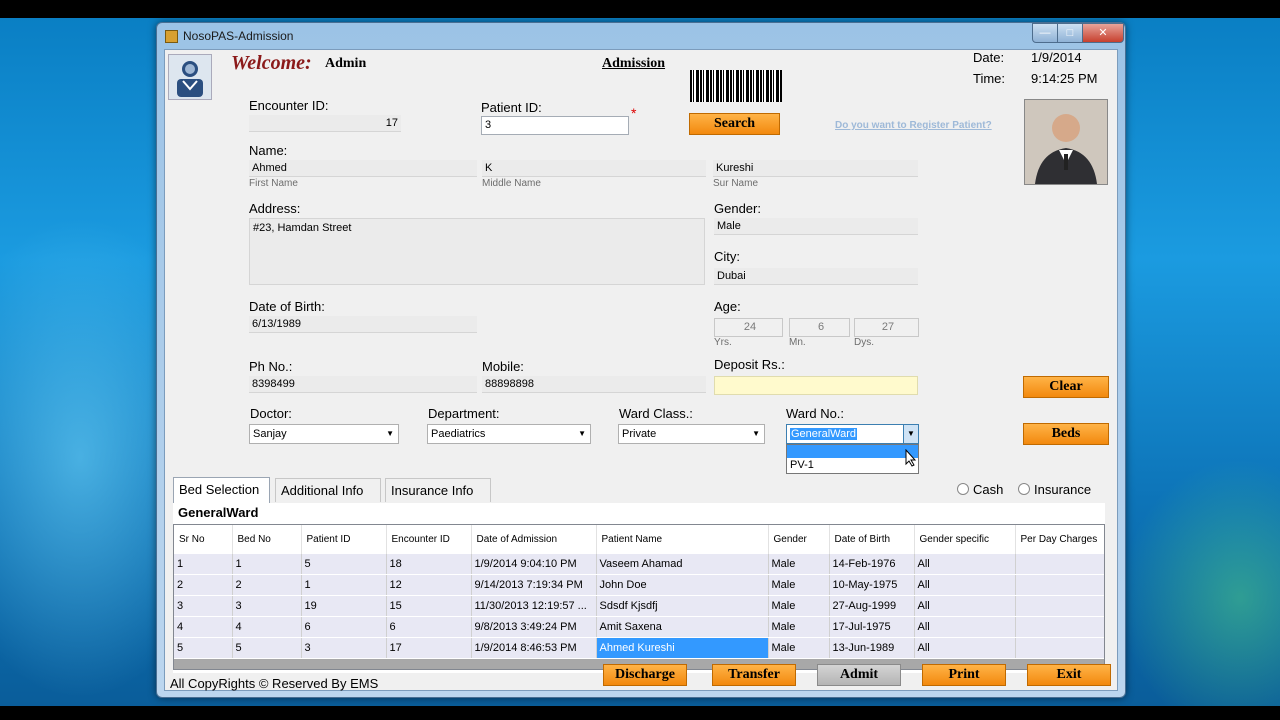  I want to click on table-cell: Ahmed Kureshi, so click(682, 648).